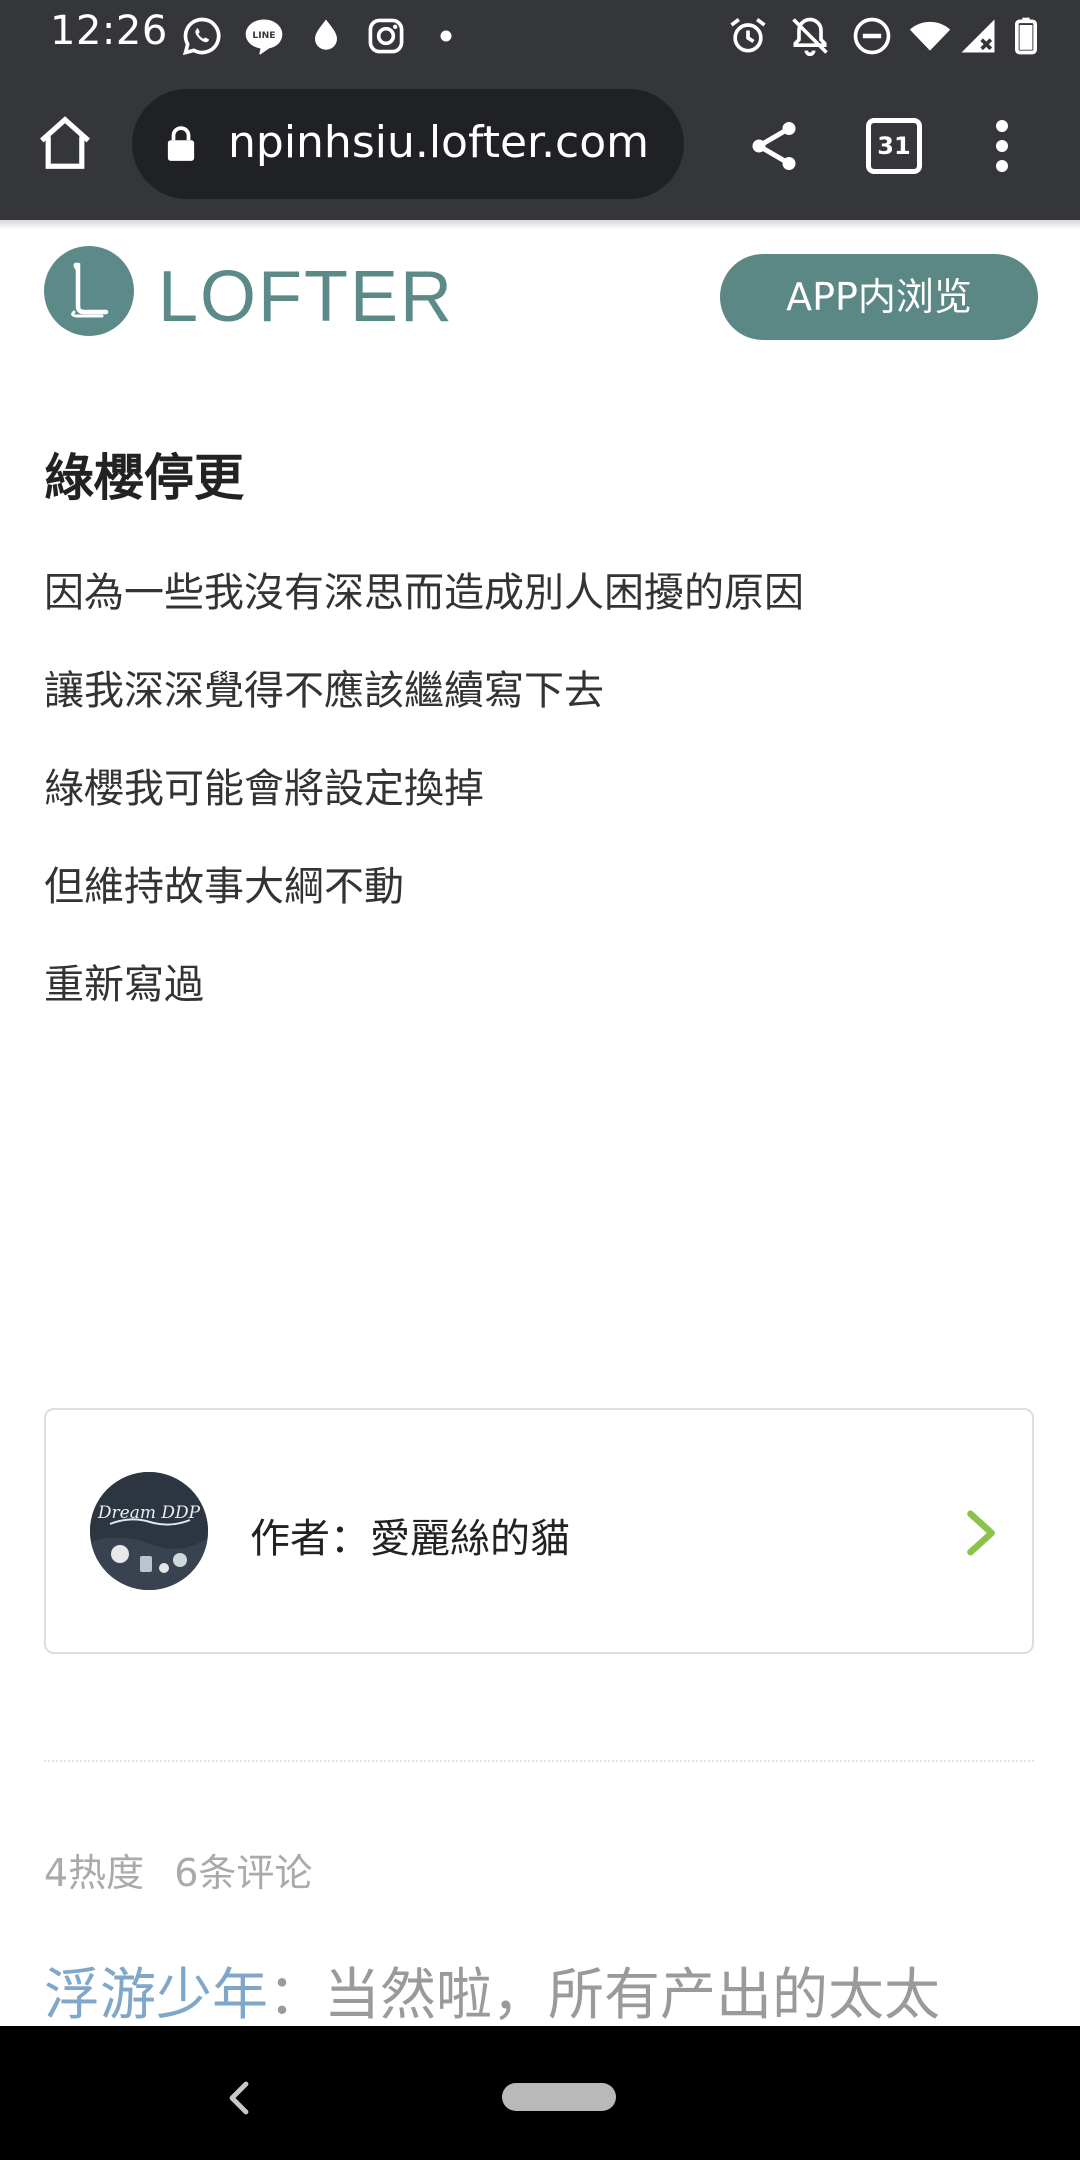 This screenshot has height=2160, width=1080. I want to click on post-title: 綠櫻停更, so click(144, 478).